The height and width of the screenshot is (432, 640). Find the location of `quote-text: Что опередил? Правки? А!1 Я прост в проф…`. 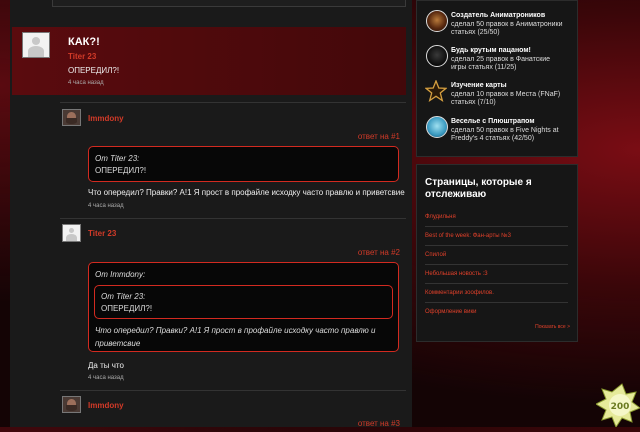

quote-text: Что опередил? Правки? А!1 Я прост в проф… is located at coordinates (235, 330).